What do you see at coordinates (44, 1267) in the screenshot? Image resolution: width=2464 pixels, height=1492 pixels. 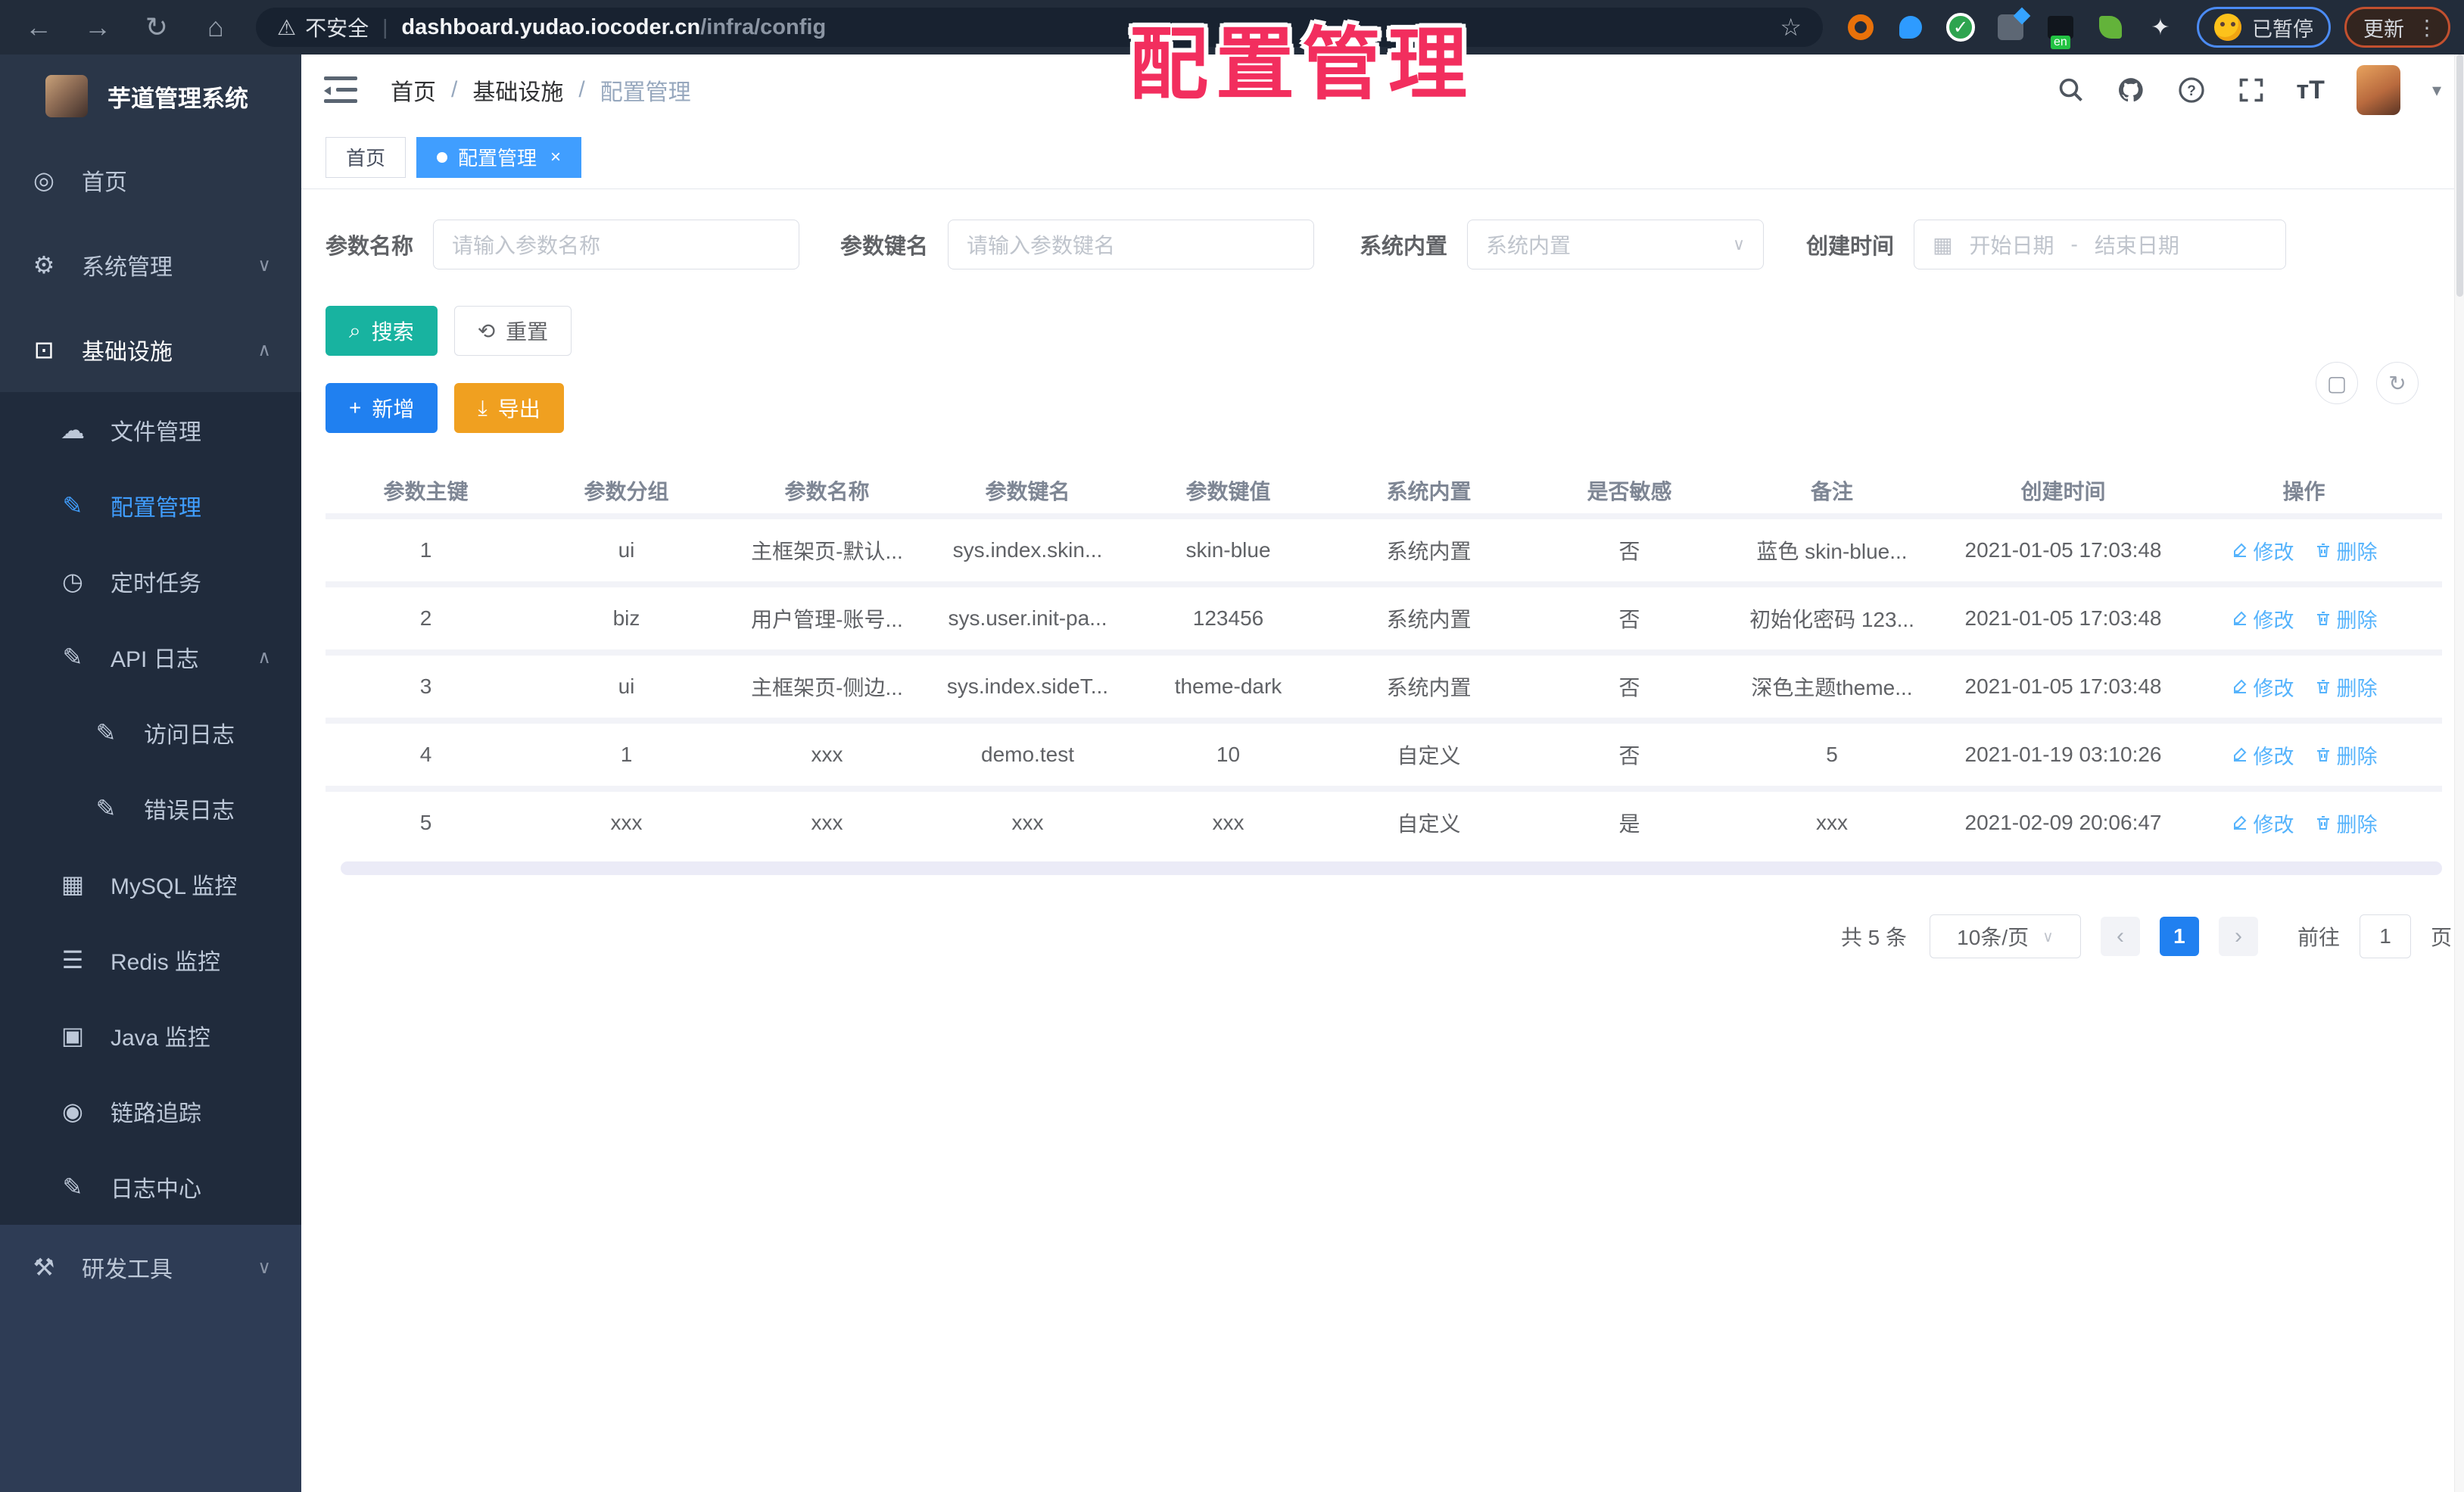 I see `tools-icon: ⚒` at bounding box center [44, 1267].